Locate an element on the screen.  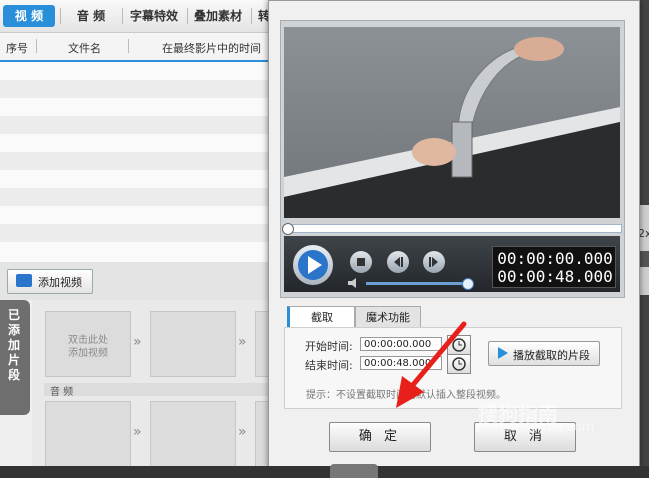
time-display: 00:00:00.000 00:00:48.000 is located at coordinates (554, 267).